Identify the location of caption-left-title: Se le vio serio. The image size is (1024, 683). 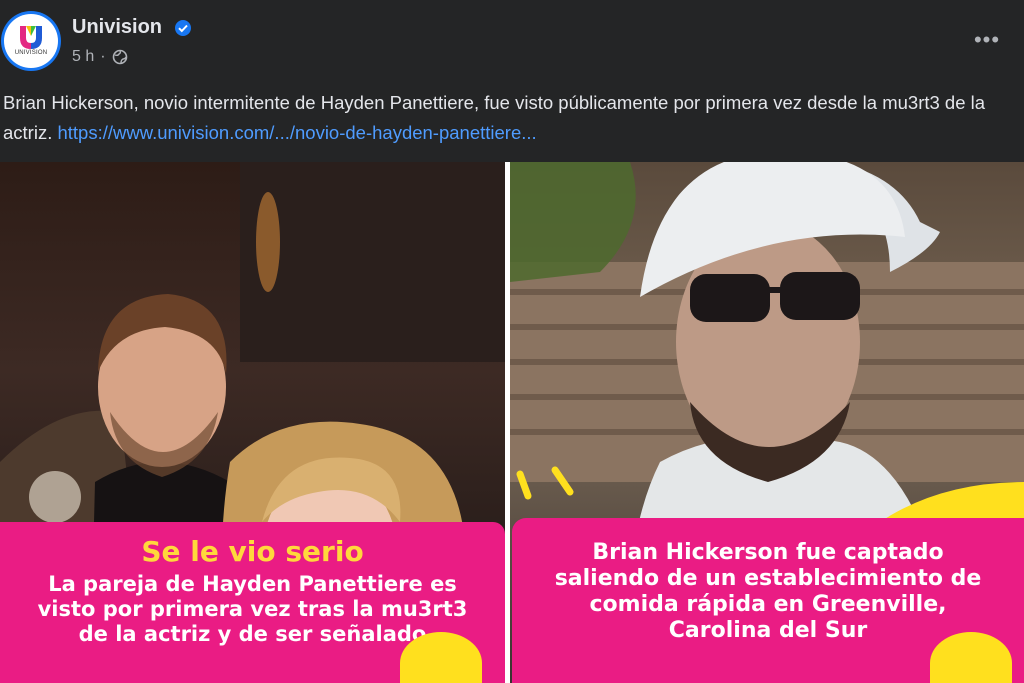
(252, 551).